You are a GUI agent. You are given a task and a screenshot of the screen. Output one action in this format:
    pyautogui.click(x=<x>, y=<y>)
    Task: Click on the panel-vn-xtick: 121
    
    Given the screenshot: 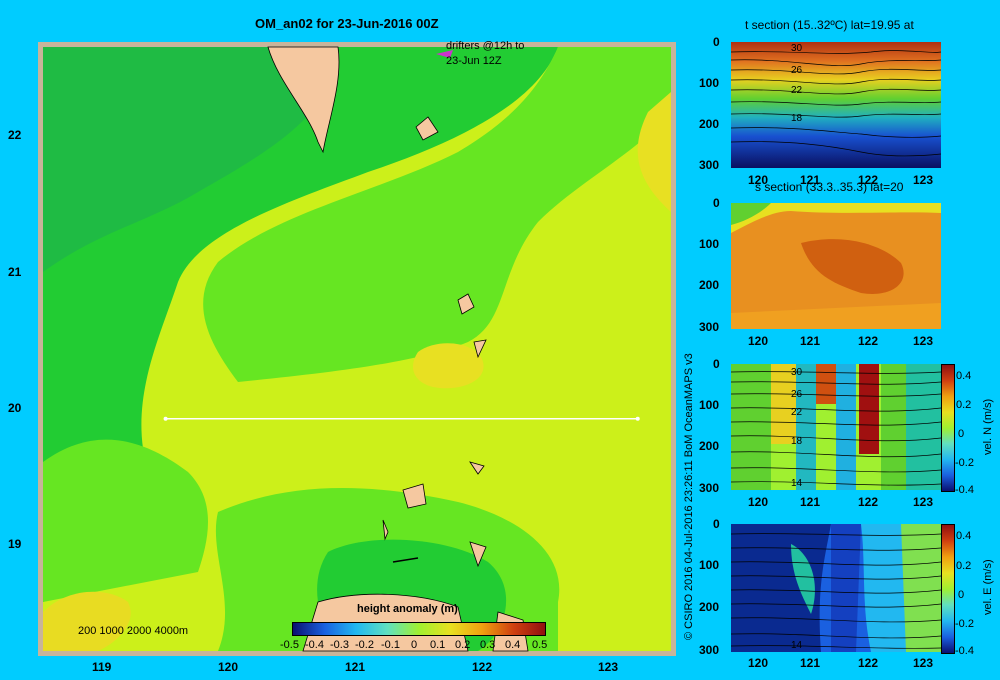 What is the action you would take?
    pyautogui.click(x=810, y=502)
    